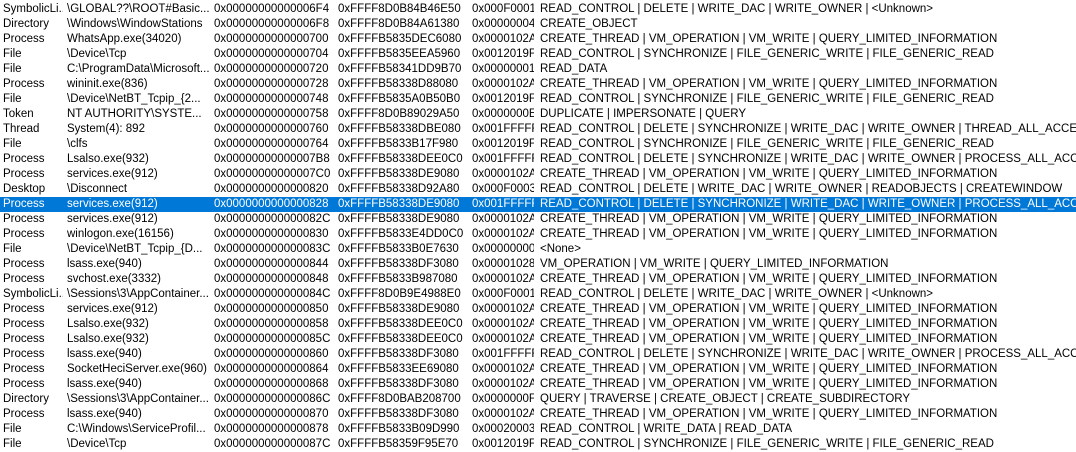  Describe the element at coordinates (398, 84) in the screenshot. I see `object-address-cell: 0xFFFFB58338D88080` at that location.